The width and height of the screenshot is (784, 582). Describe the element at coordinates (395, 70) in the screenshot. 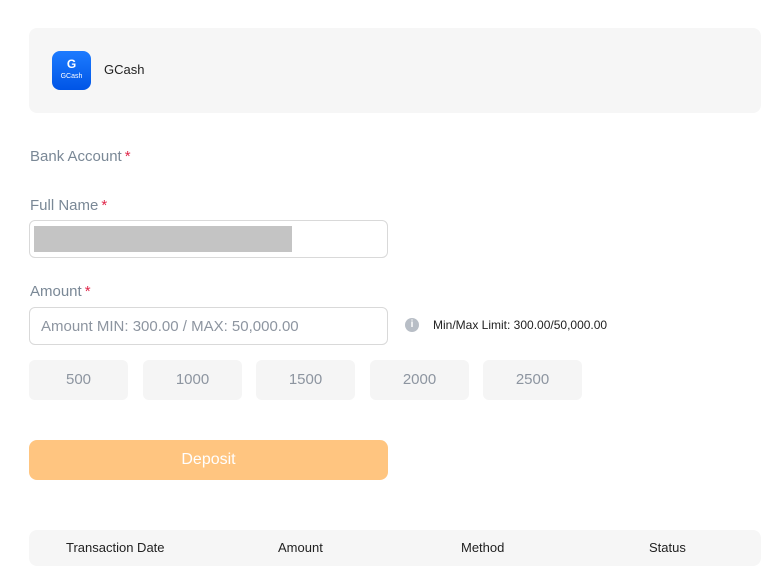

I see `payment-method-card: G GCash GCash` at that location.